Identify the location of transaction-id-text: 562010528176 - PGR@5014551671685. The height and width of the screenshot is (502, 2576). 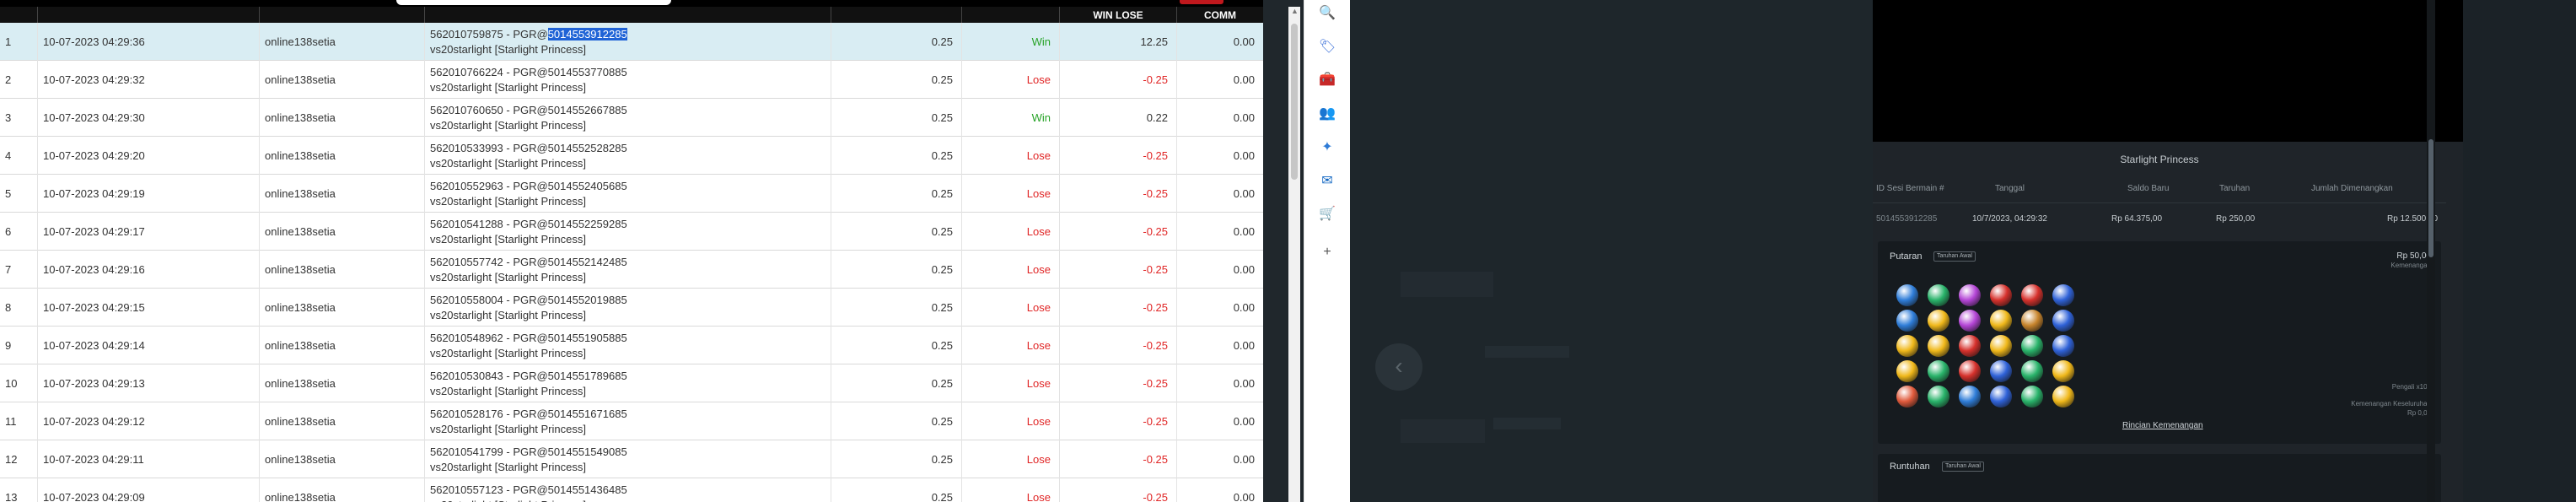
(528, 414).